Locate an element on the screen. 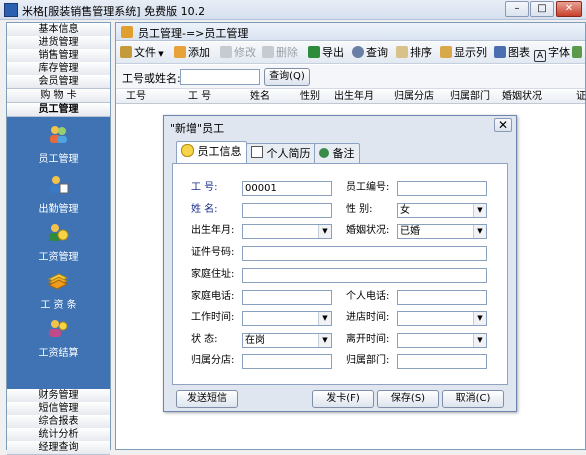 This screenshot has height=455, width=586. search-bar: 工号或姓名: 查询(Q) is located at coordinates (350, 77).